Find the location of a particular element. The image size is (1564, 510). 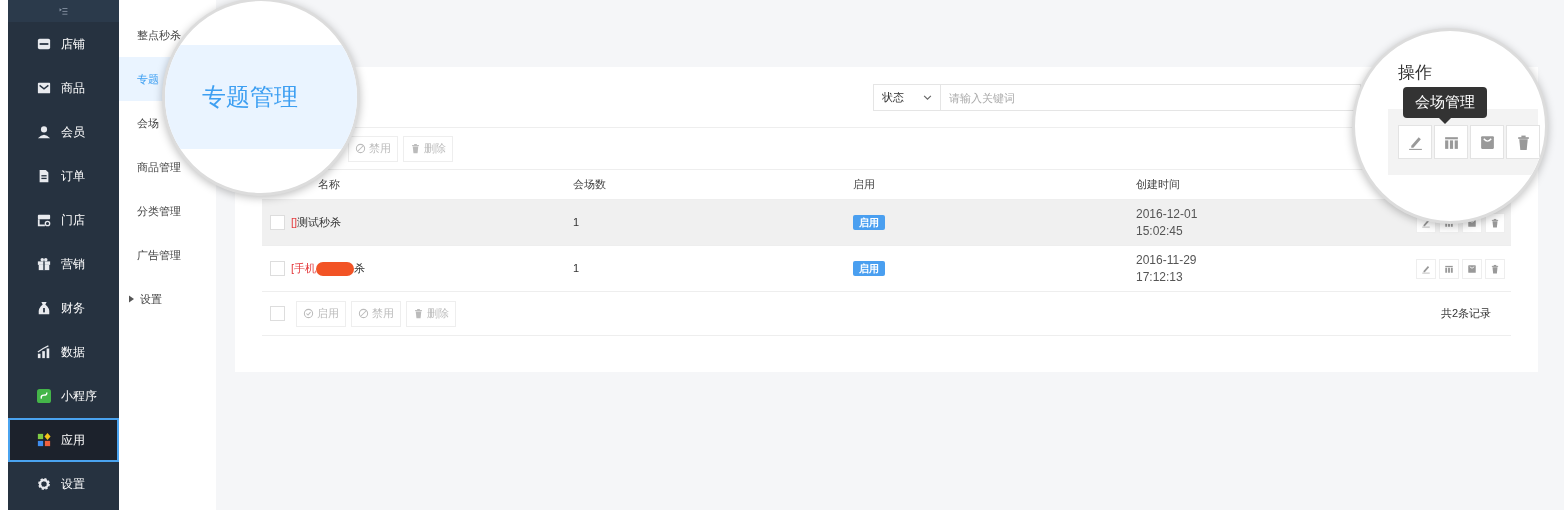

tag-text: [] is located at coordinates (294, 223).